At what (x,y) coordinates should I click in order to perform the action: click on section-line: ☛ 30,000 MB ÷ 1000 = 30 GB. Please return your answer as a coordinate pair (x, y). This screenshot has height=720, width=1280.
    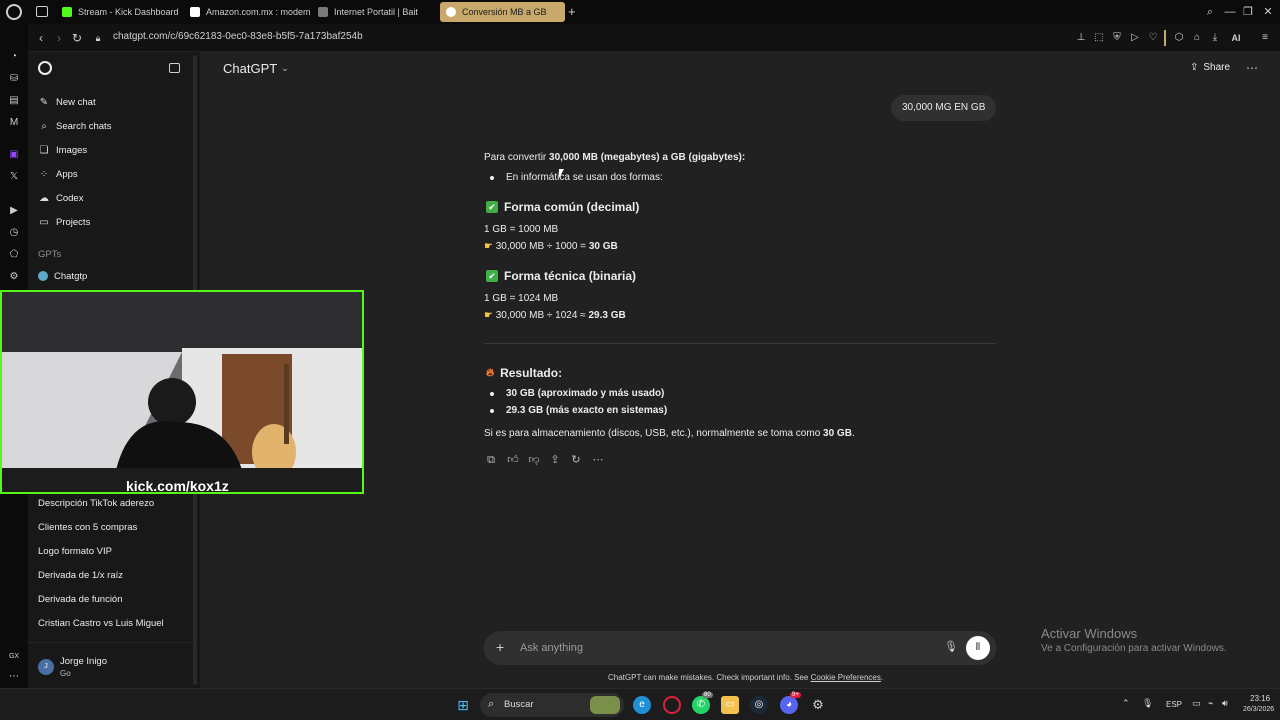
    Looking at the image, I should click on (551, 246).